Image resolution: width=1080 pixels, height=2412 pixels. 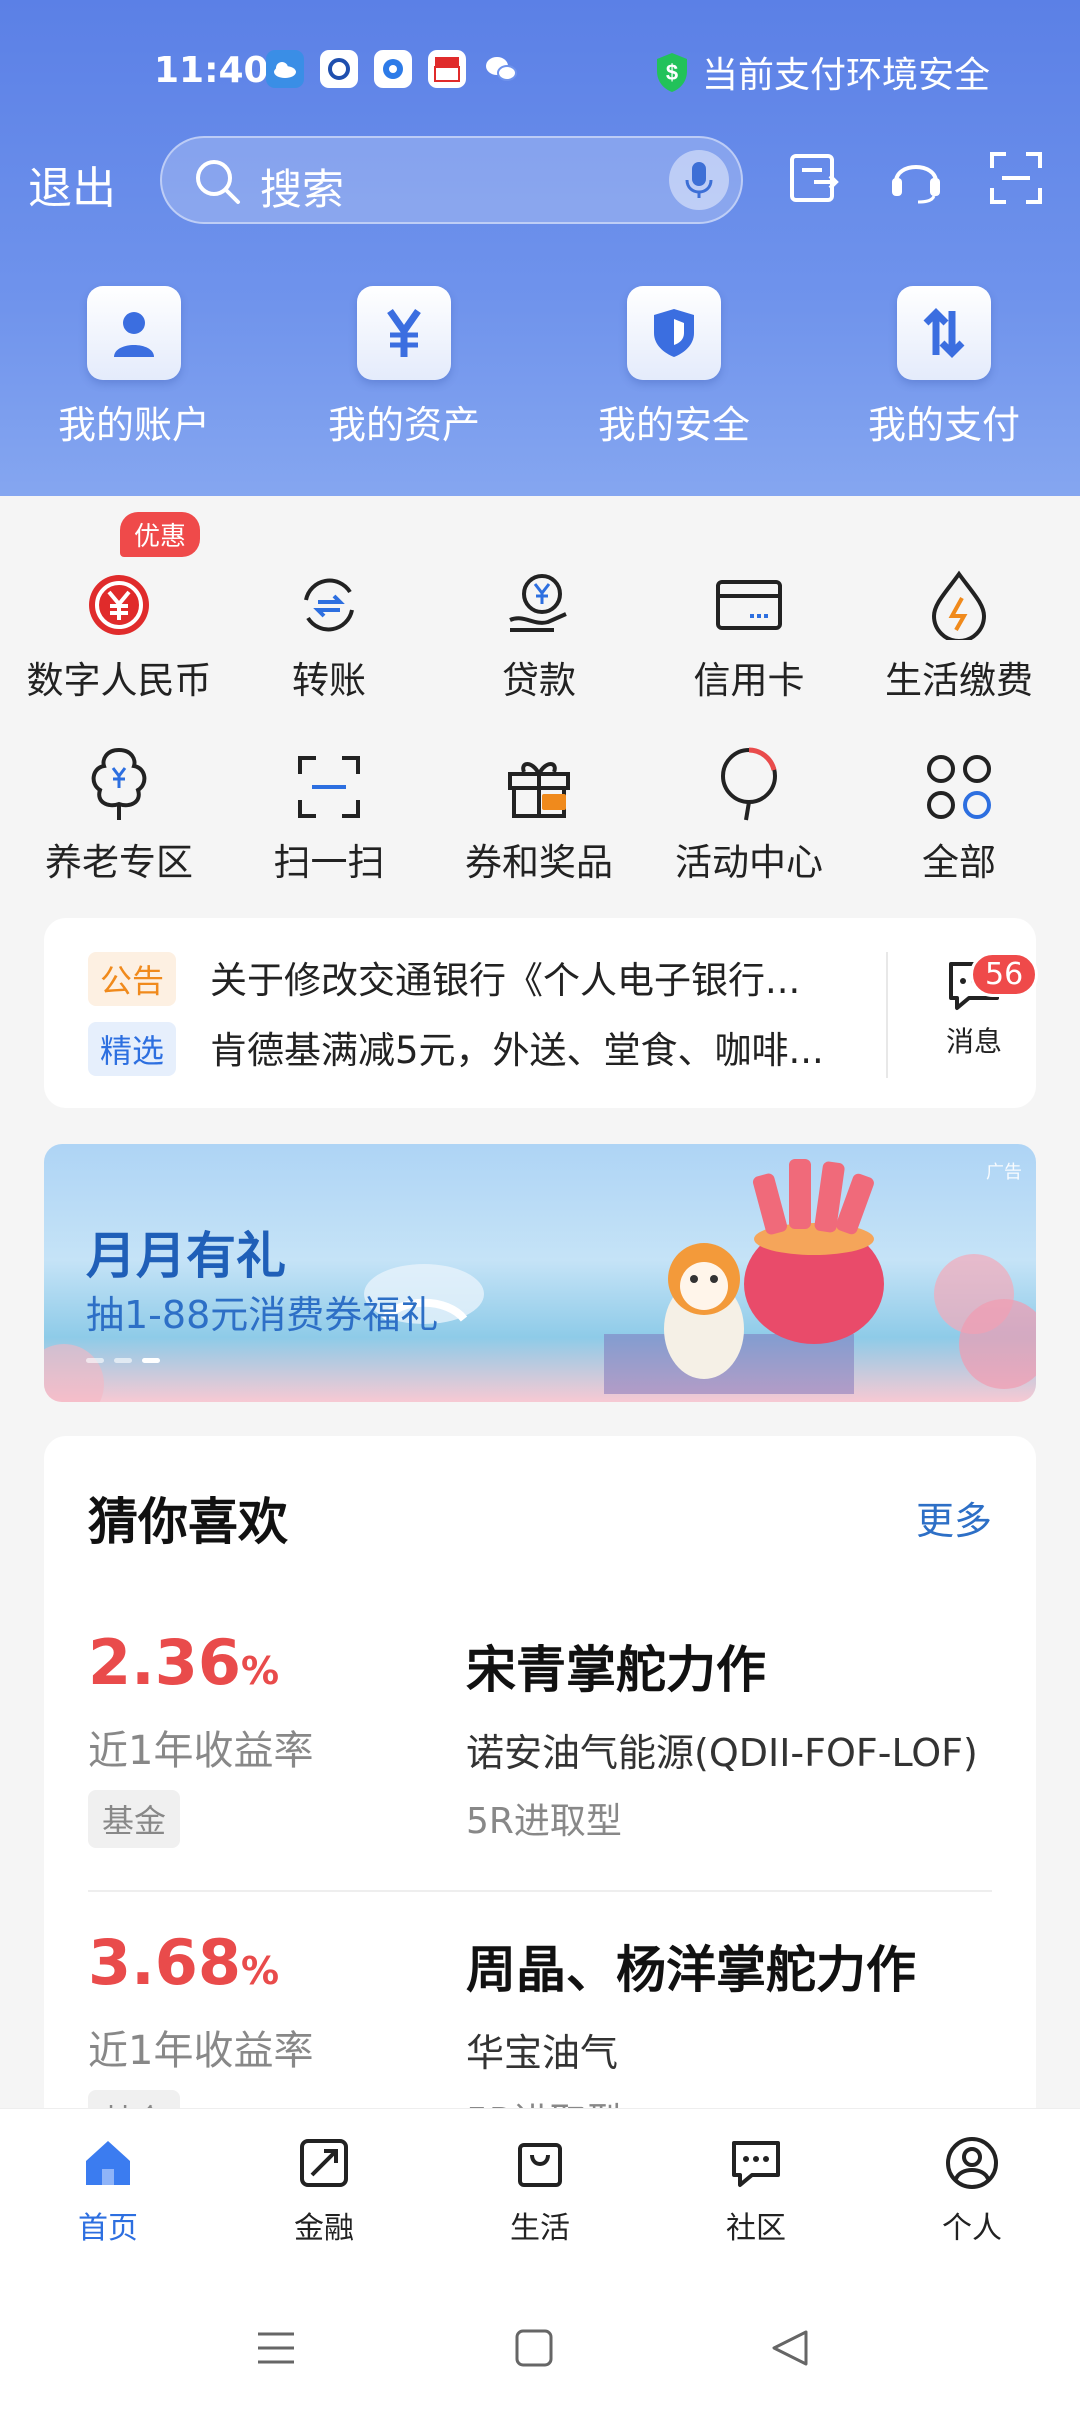 I want to click on transfer-button: 转账, so click(x=329, y=627).